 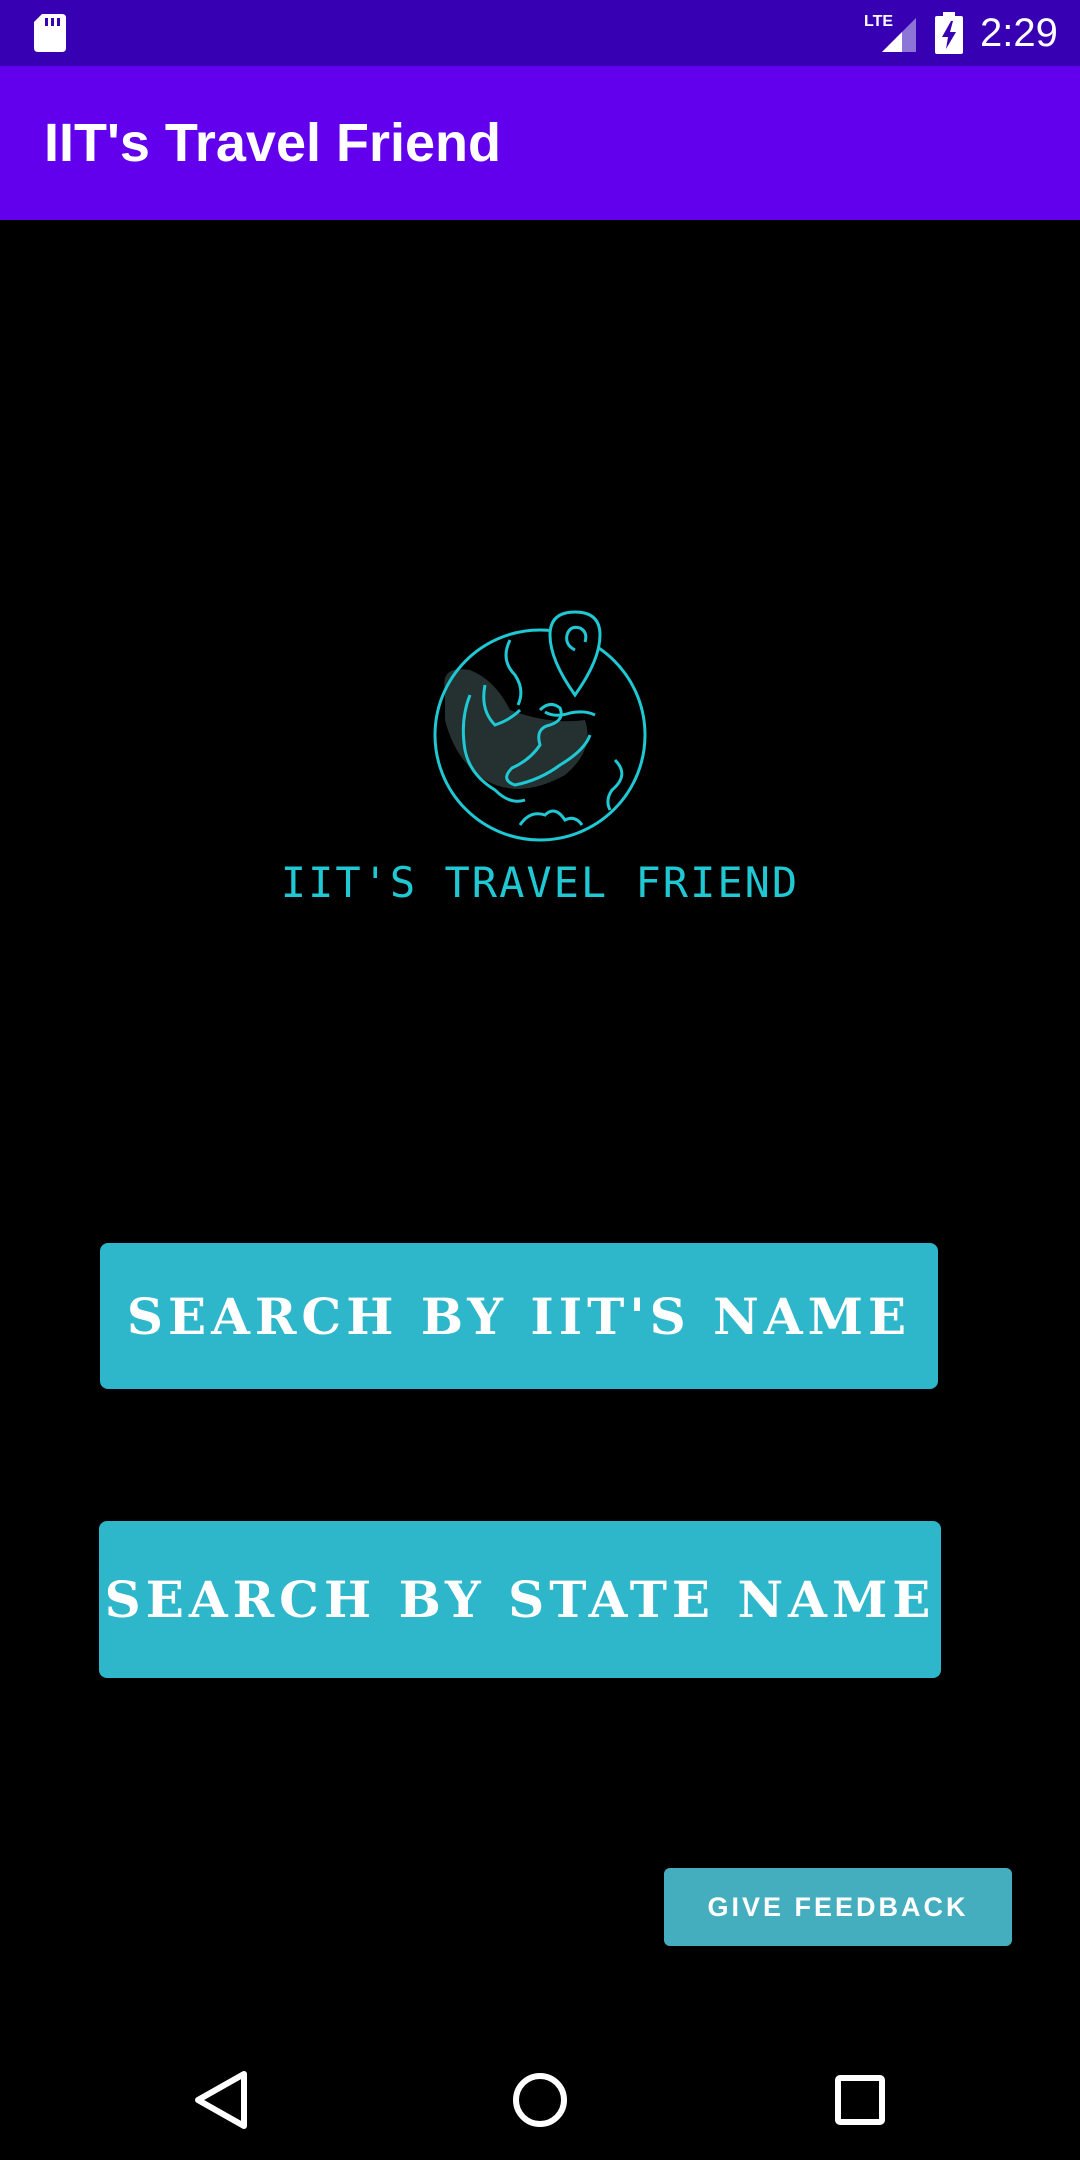 I want to click on search-by-state-name-label: SEARCH BY STATE NAME, so click(x=520, y=1599).